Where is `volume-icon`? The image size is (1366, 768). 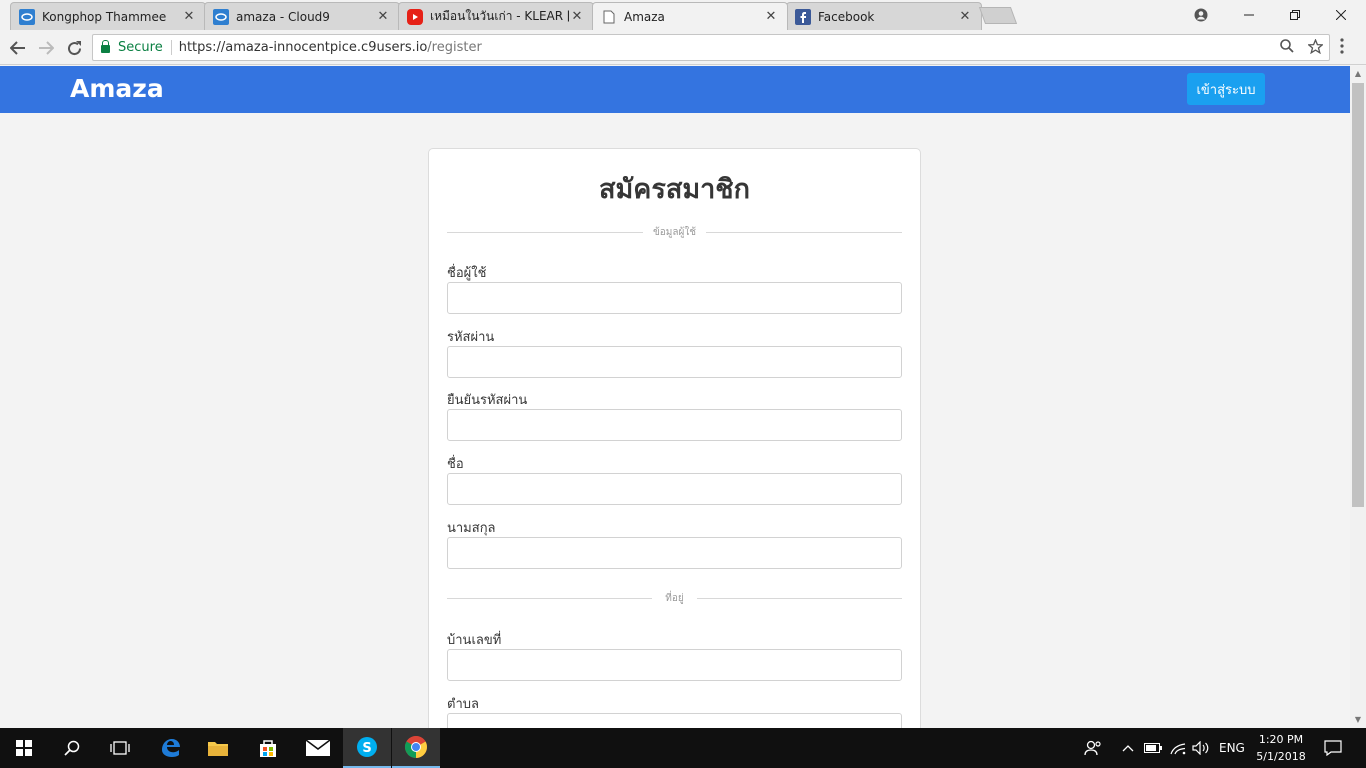 volume-icon is located at coordinates (1201, 748).